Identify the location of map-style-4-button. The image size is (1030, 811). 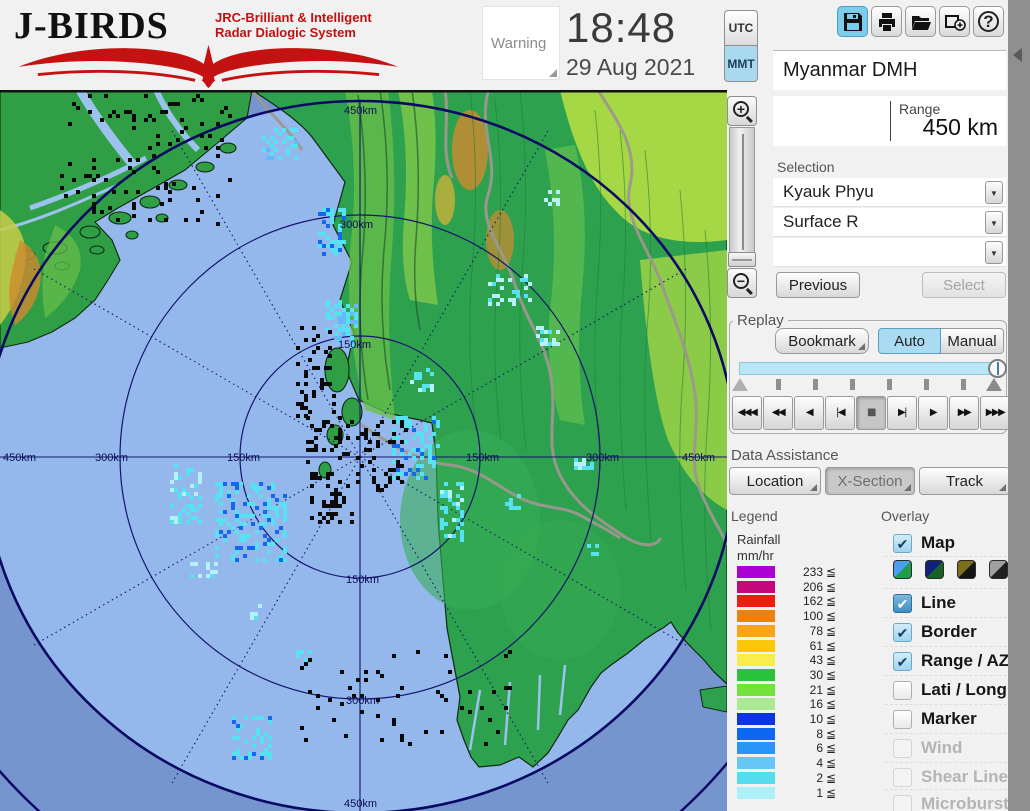
(998, 569).